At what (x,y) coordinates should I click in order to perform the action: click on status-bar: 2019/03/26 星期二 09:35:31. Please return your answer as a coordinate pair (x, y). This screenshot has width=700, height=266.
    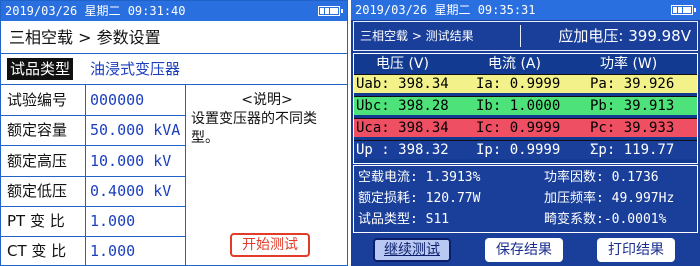
    Looking at the image, I should click on (525, 10).